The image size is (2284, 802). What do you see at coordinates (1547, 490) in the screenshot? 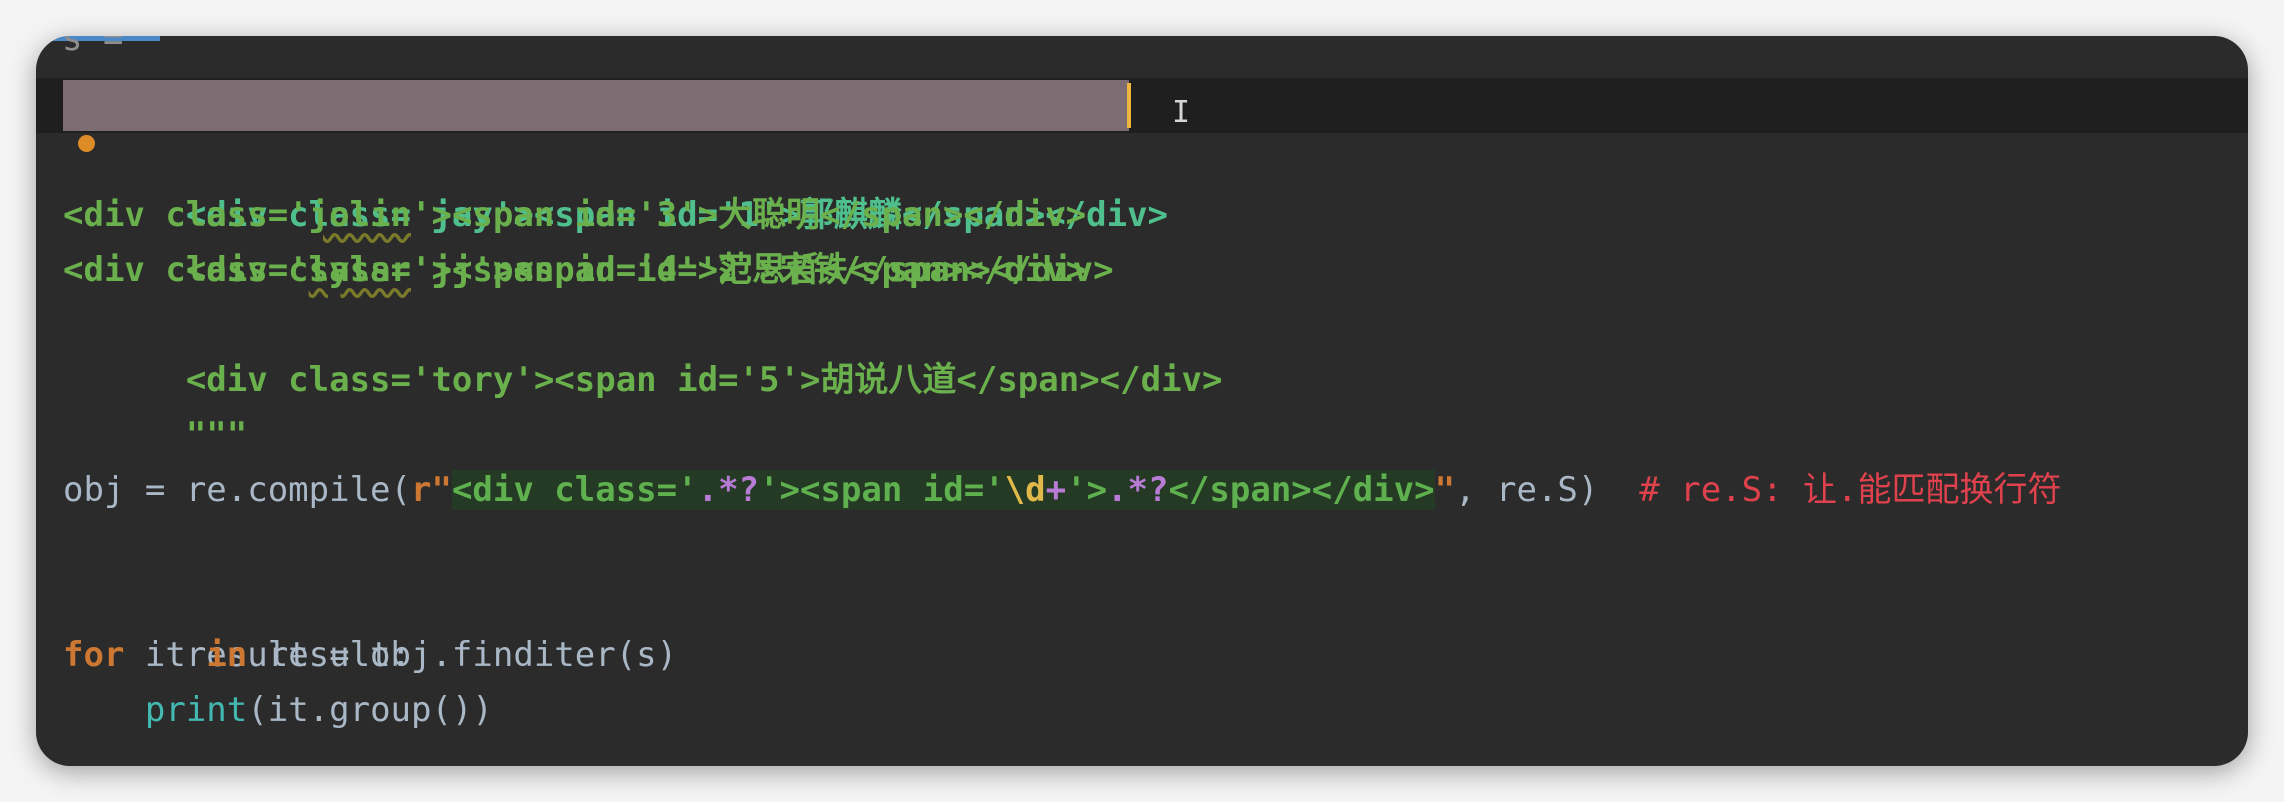
I see `code-token: , re.S)` at bounding box center [1547, 490].